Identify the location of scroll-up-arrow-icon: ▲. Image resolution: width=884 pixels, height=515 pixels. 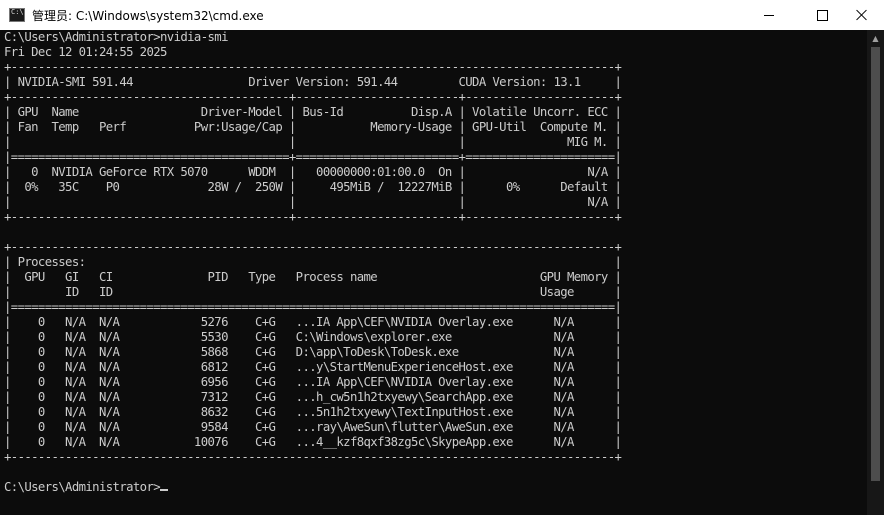
(875, 38).